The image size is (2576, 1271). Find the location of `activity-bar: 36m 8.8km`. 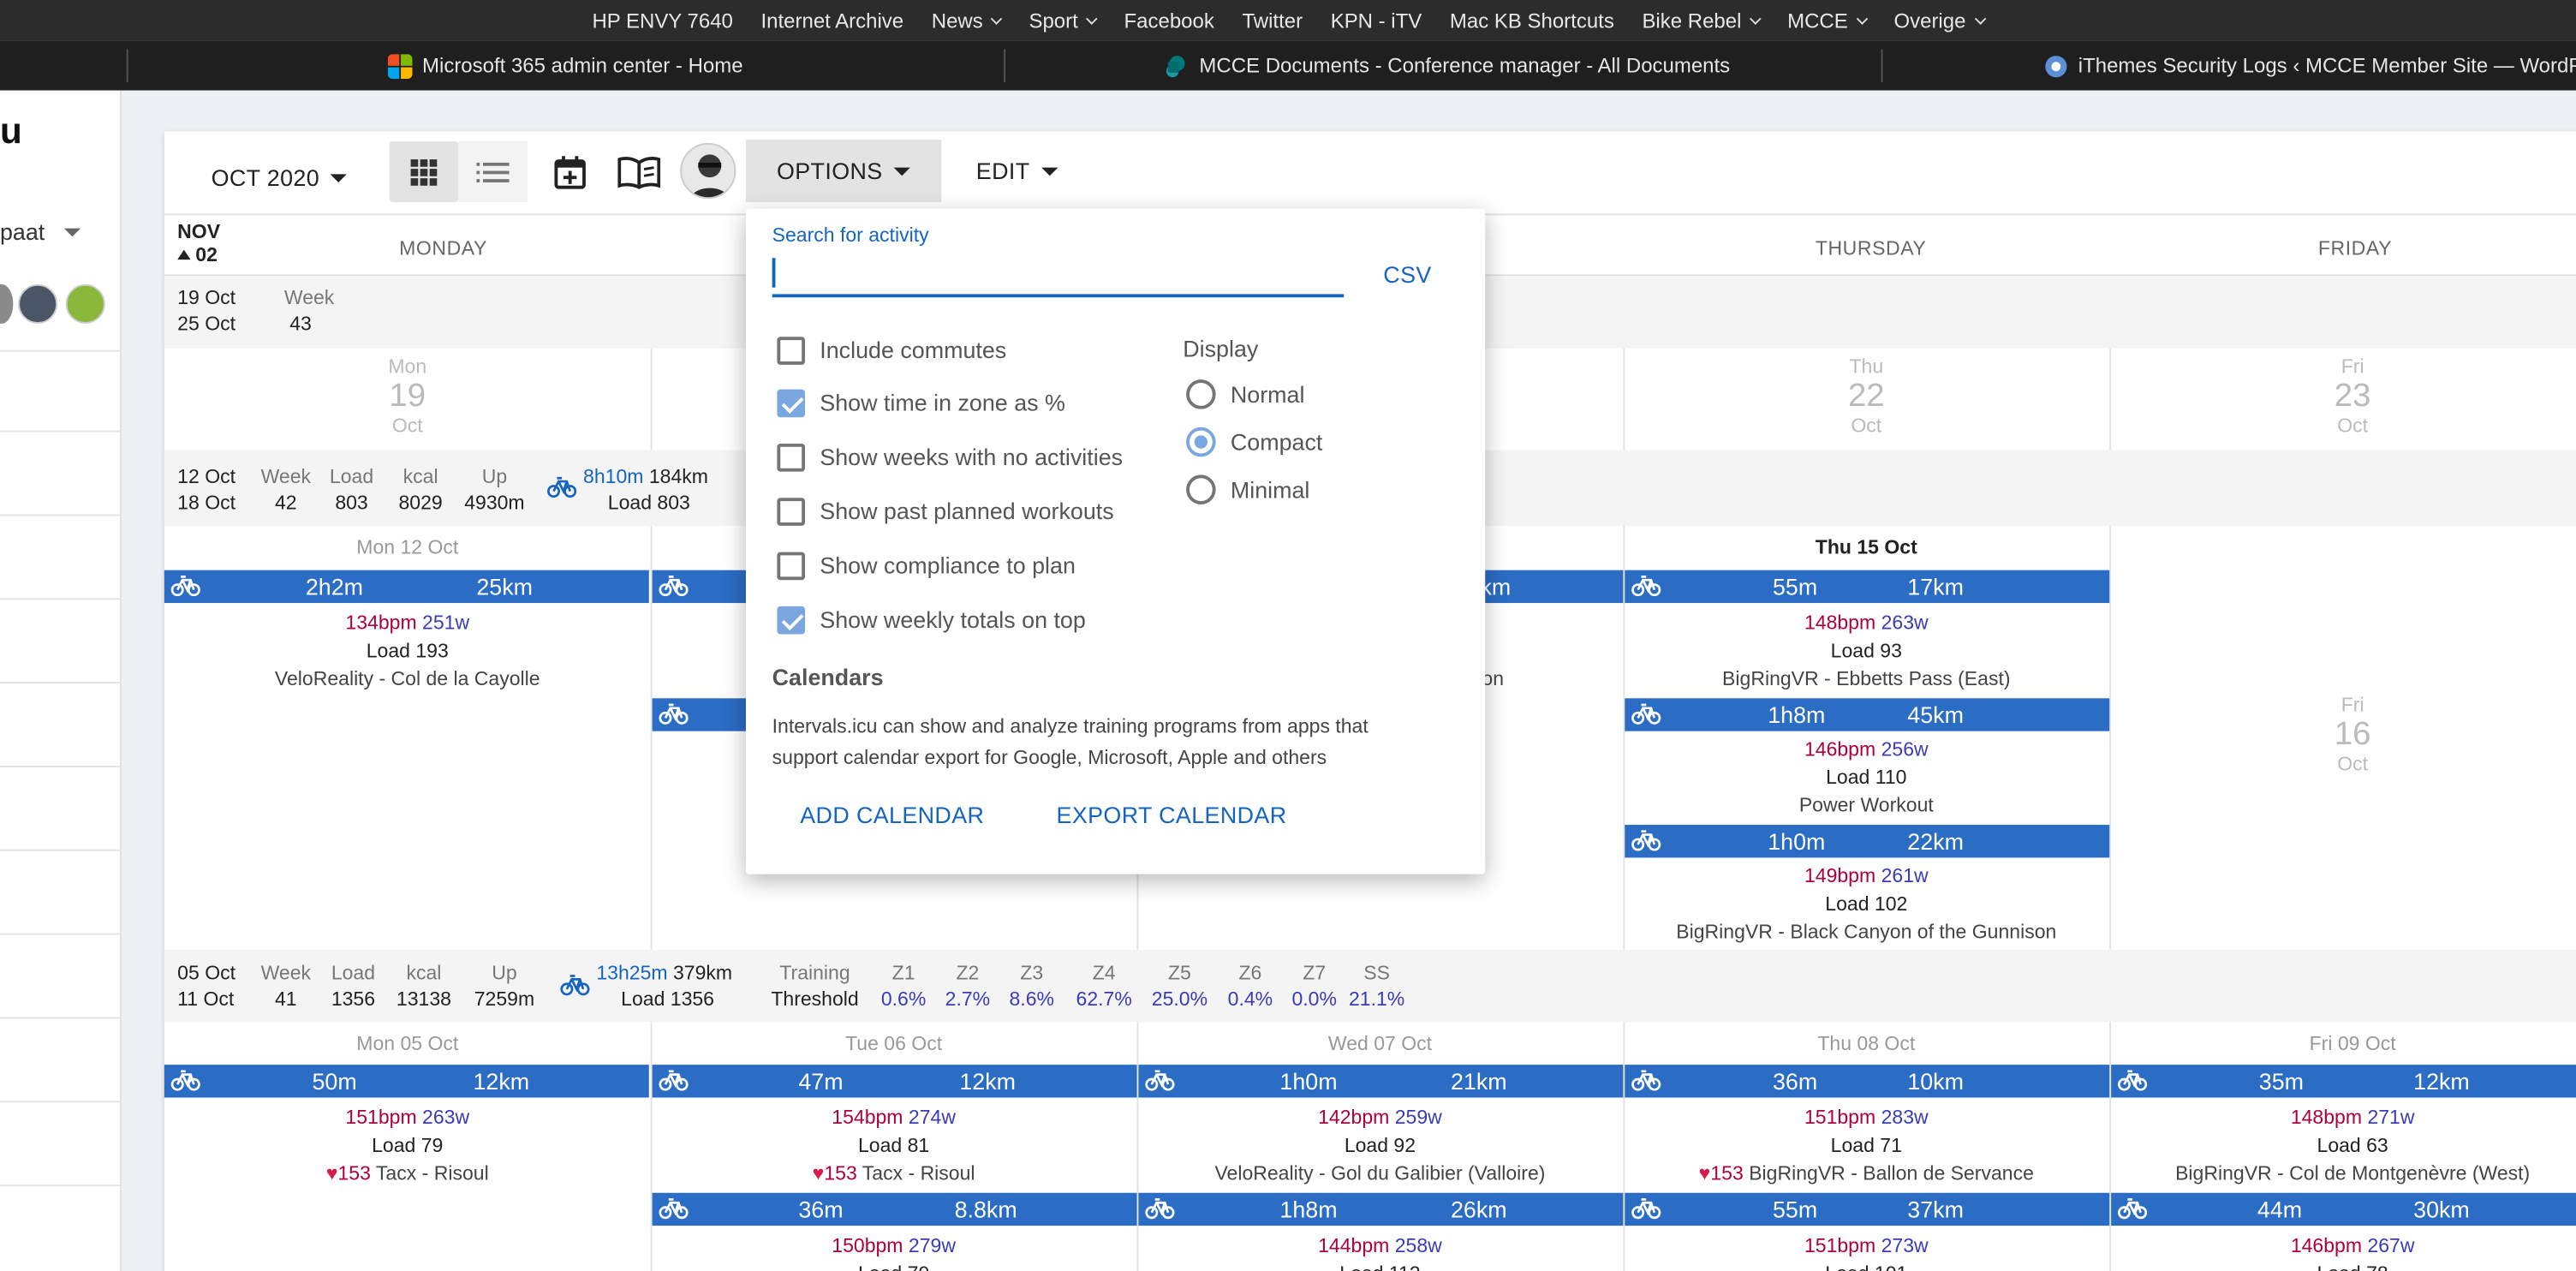

activity-bar: 36m 8.8km is located at coordinates (895, 1209).